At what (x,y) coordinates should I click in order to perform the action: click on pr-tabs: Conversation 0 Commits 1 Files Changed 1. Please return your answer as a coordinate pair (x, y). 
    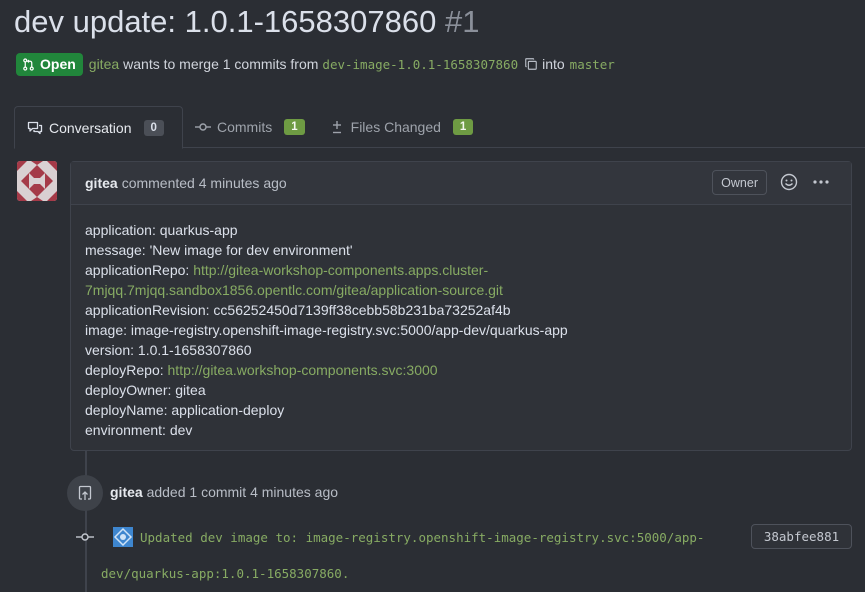
    Looking at the image, I should click on (439, 127).